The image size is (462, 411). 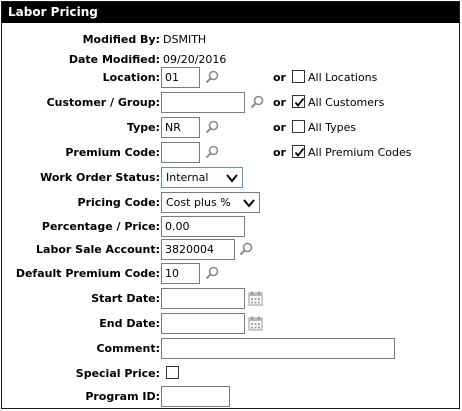 What do you see at coordinates (203, 226) in the screenshot?
I see `percentage-price-input` at bounding box center [203, 226].